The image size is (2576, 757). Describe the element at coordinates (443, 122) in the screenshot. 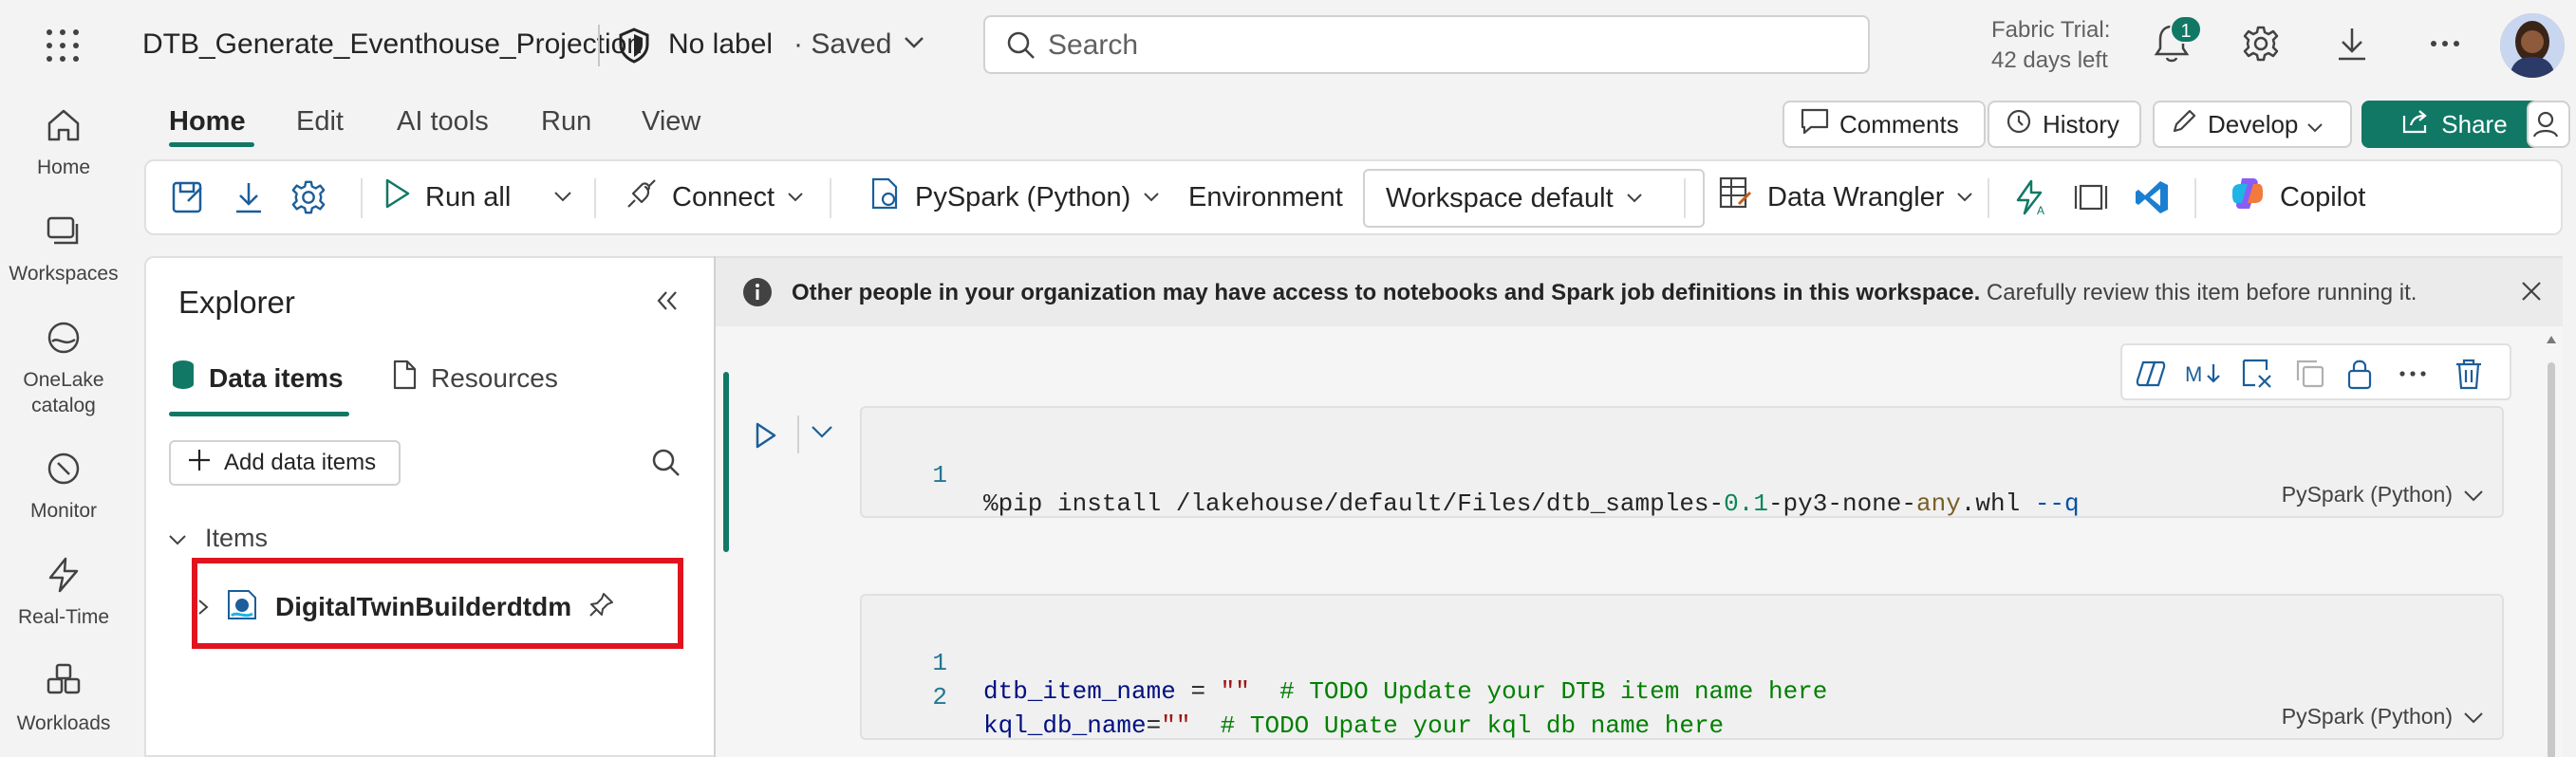

I see `tab-ai-tools: AI tools` at that location.